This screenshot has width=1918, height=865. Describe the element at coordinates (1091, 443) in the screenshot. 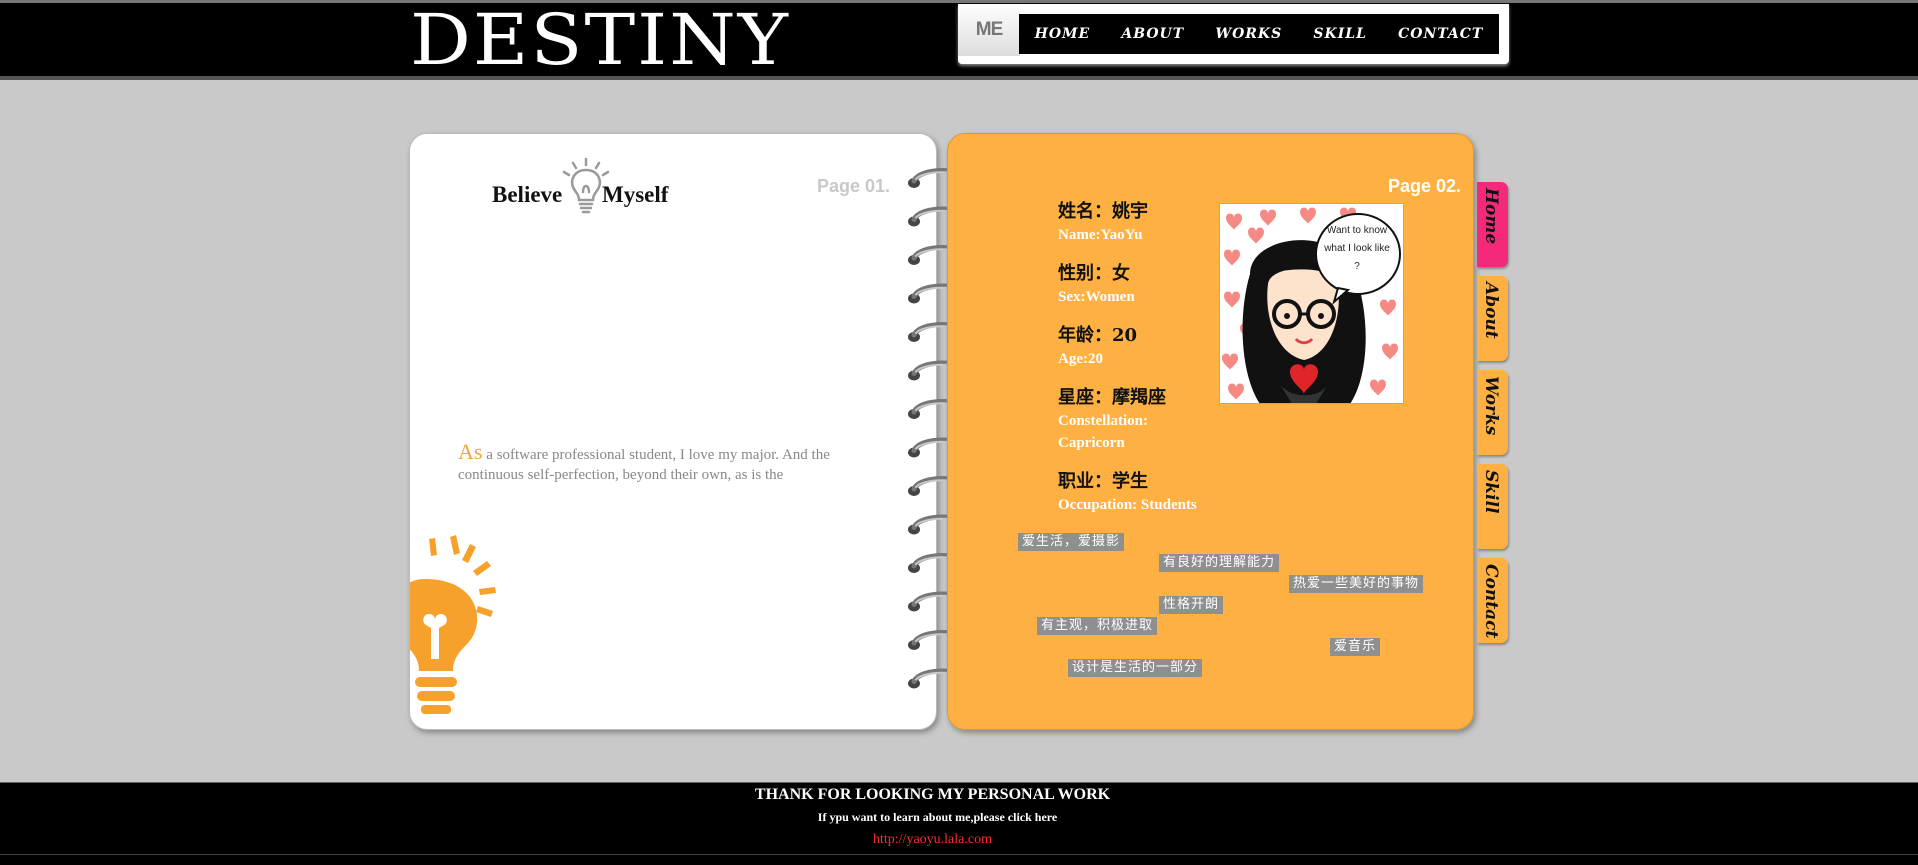

I see `info-constellation-en-2: Capricorn` at that location.